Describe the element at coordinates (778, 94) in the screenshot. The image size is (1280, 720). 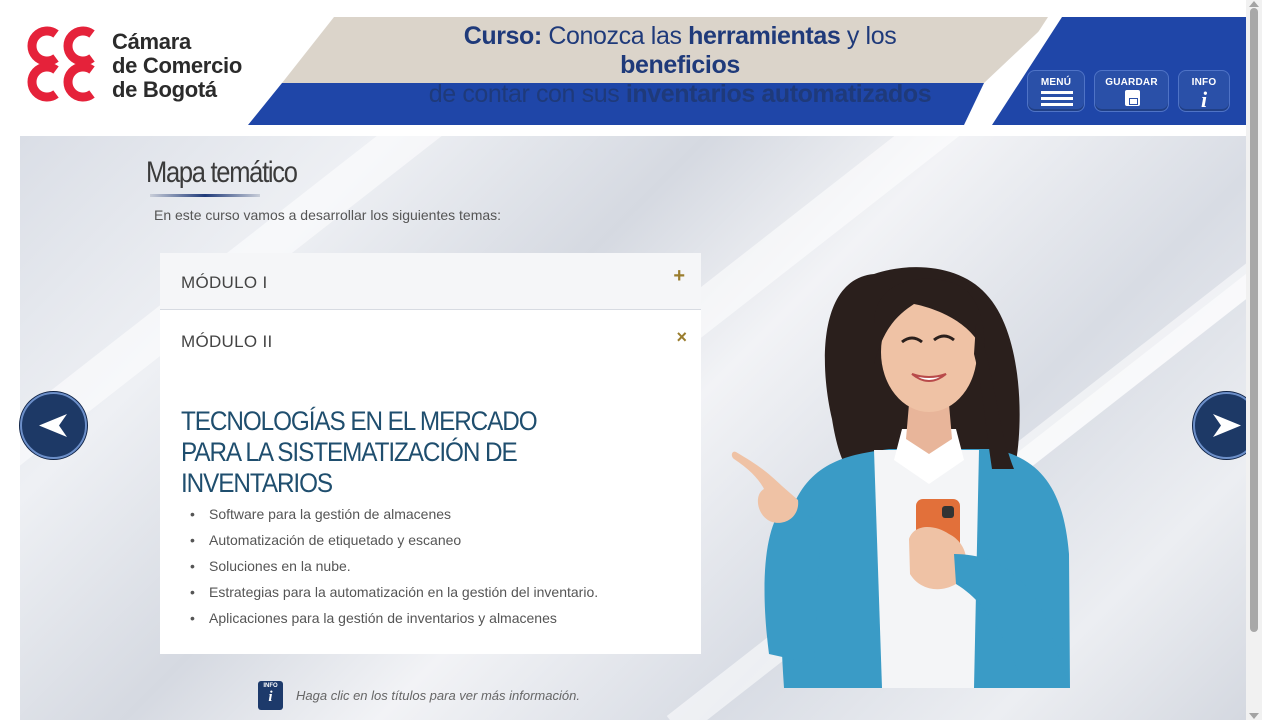
I see `banner-text-6: inventarios automatizados` at that location.